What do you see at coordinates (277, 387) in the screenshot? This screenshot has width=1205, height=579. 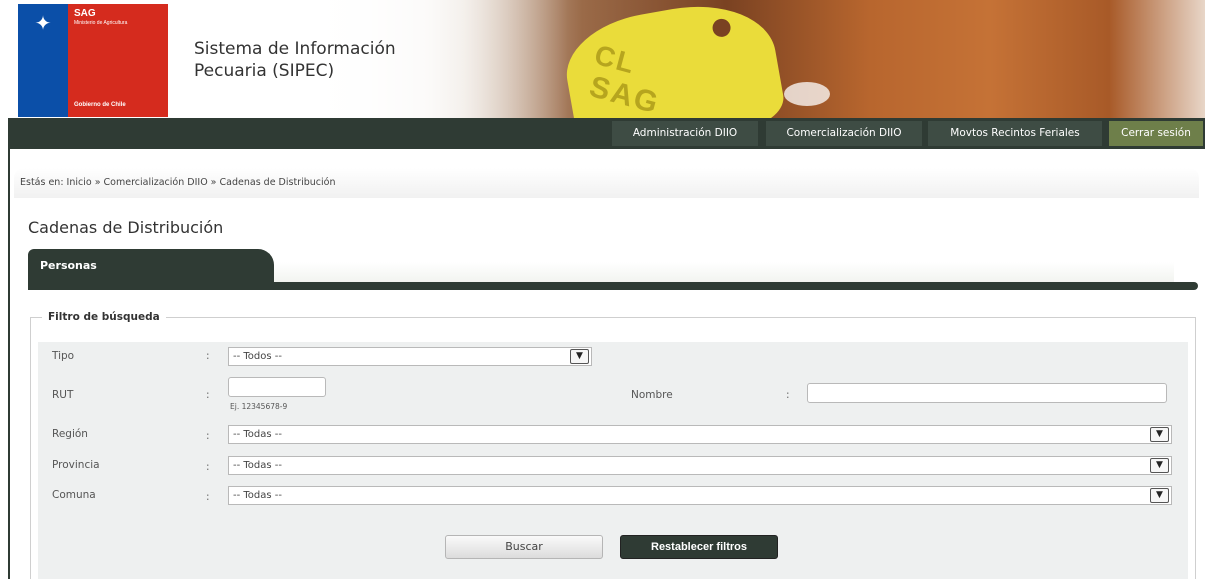 I see `rut-input` at bounding box center [277, 387].